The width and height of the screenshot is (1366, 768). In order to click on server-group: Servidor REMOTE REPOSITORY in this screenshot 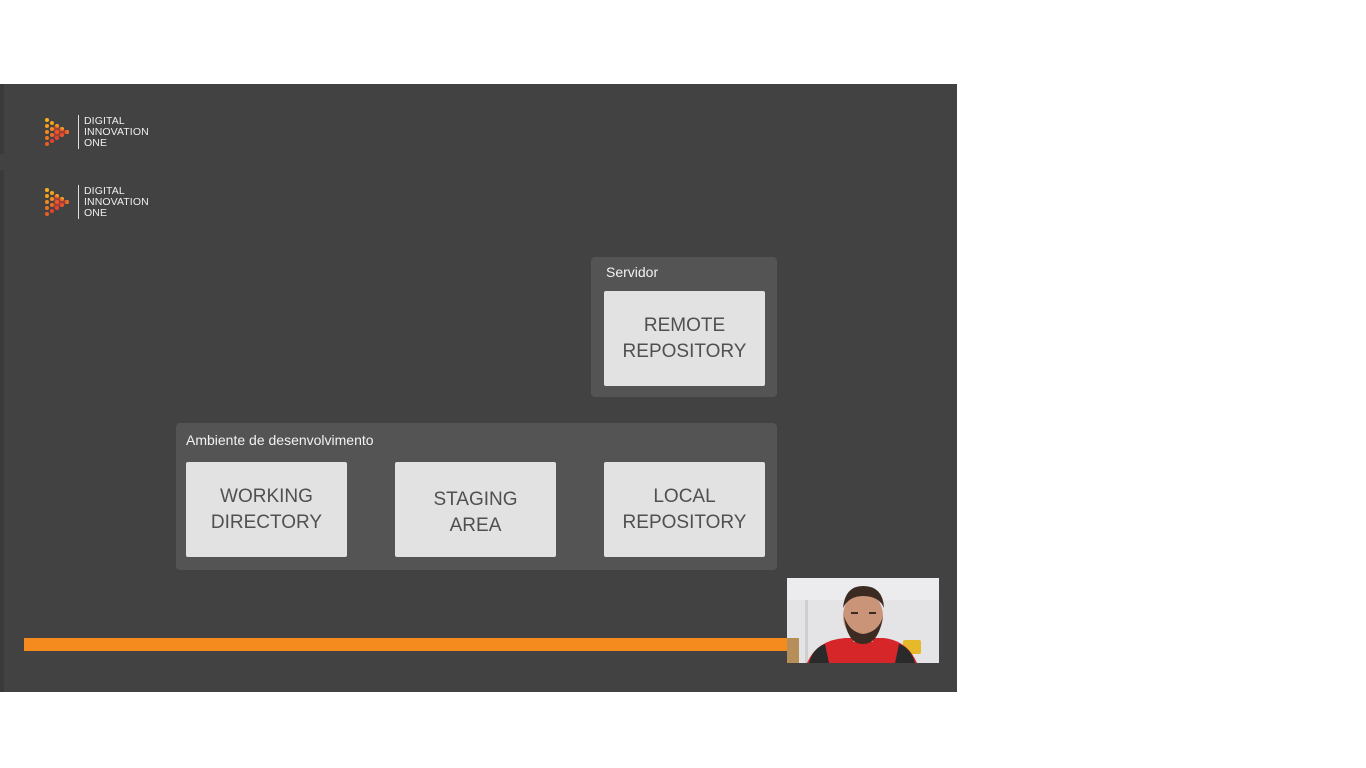, I will do `click(684, 327)`.